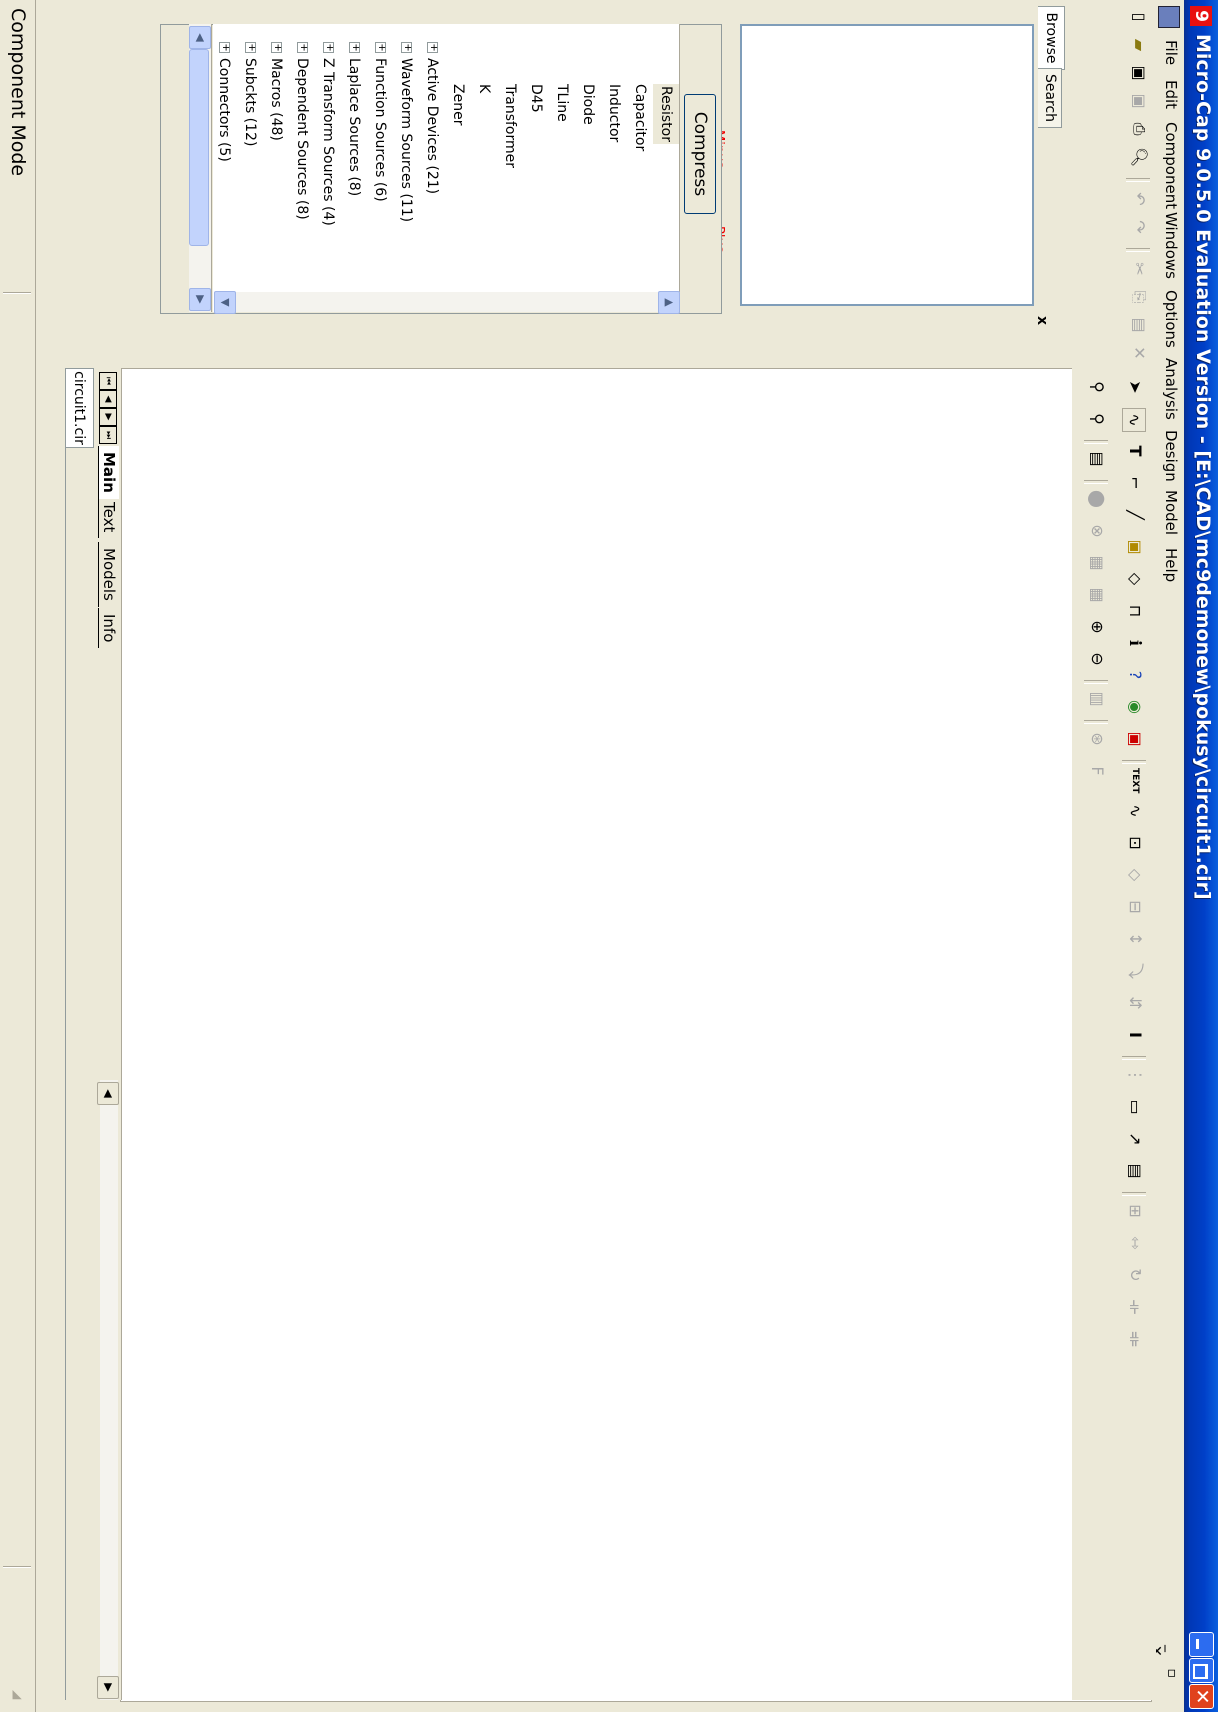 The height and width of the screenshot is (1712, 1218). I want to click on menu-file: File, so click(1171, 52).